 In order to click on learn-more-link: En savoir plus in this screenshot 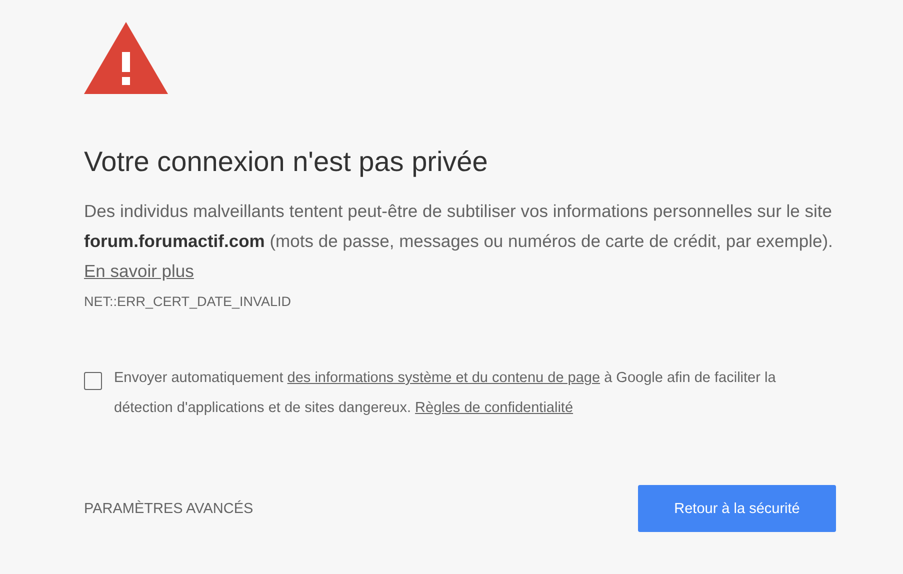, I will do `click(139, 271)`.